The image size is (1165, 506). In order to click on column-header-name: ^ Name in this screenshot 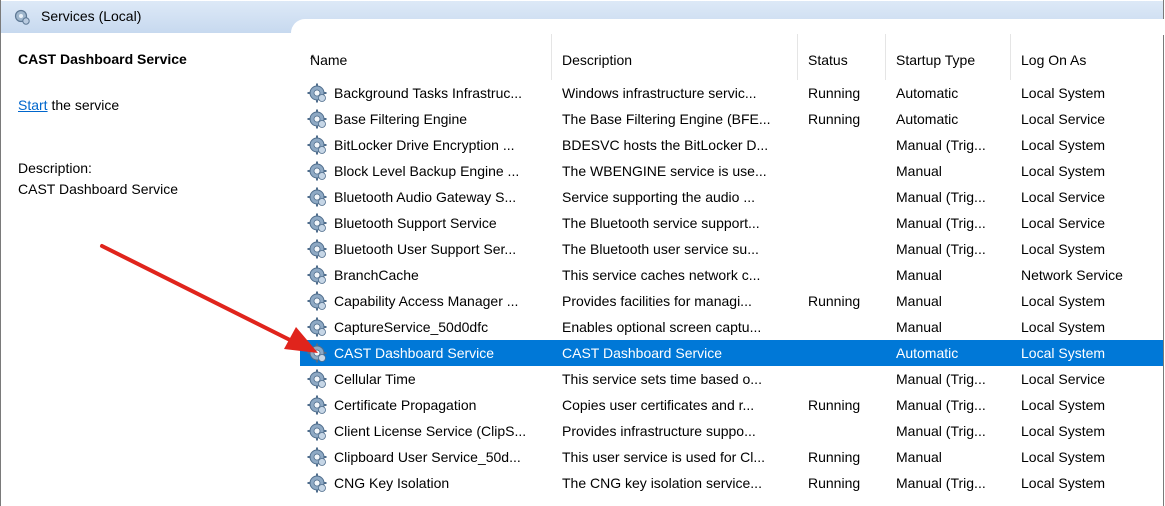, I will do `click(426, 57)`.